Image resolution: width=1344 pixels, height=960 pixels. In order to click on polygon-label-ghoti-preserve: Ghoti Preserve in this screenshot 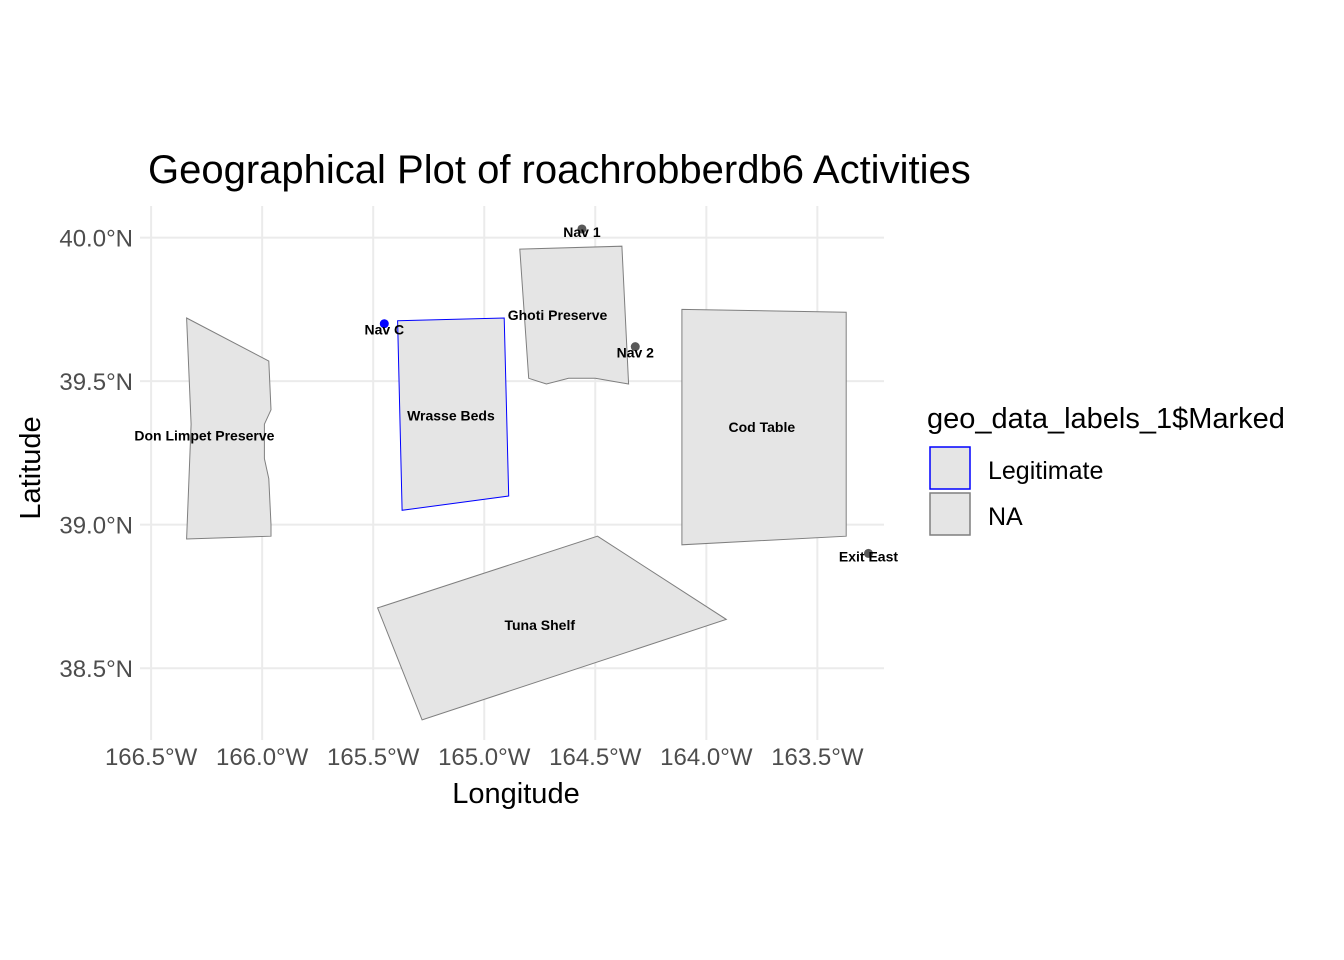, I will do `click(558, 315)`.